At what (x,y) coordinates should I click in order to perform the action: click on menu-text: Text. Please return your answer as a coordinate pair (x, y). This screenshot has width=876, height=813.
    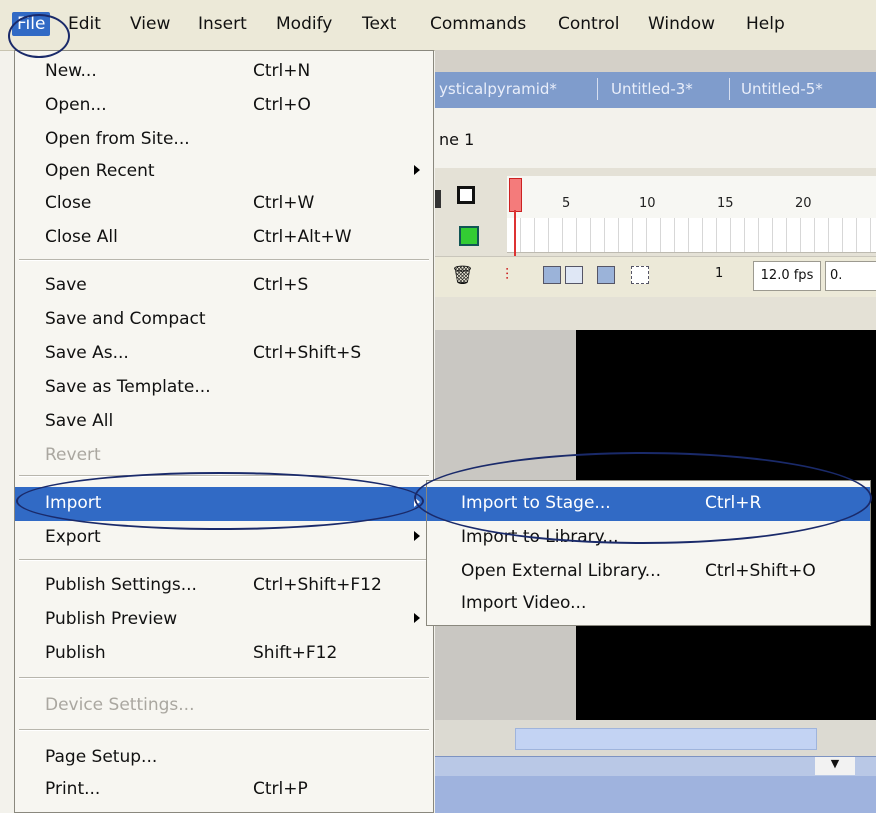
    Looking at the image, I should click on (379, 24).